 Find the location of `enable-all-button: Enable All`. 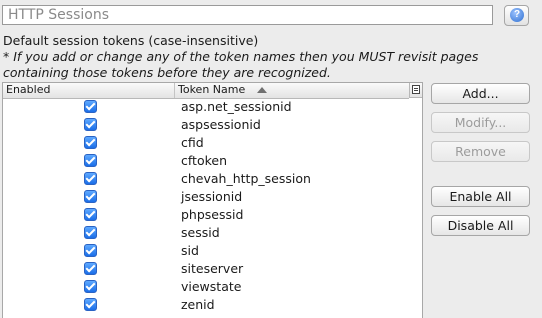

enable-all-button: Enable All is located at coordinates (480, 196).